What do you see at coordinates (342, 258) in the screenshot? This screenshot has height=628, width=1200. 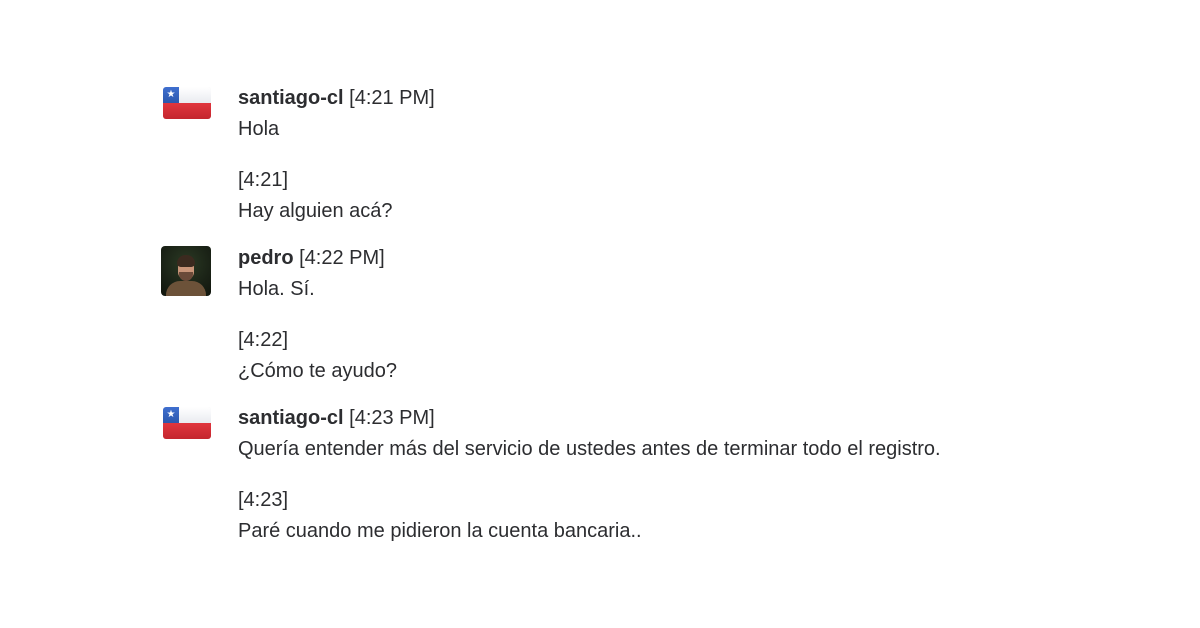 I see `timestamp: [4:22 PM]` at bounding box center [342, 258].